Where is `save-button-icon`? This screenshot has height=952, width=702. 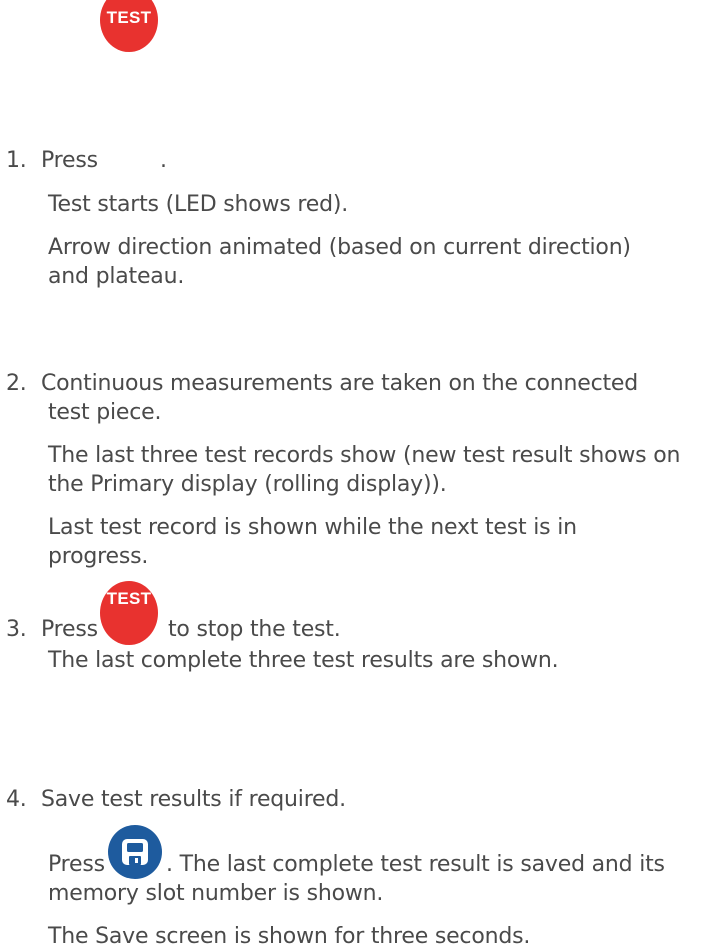 save-button-icon is located at coordinates (135, 852).